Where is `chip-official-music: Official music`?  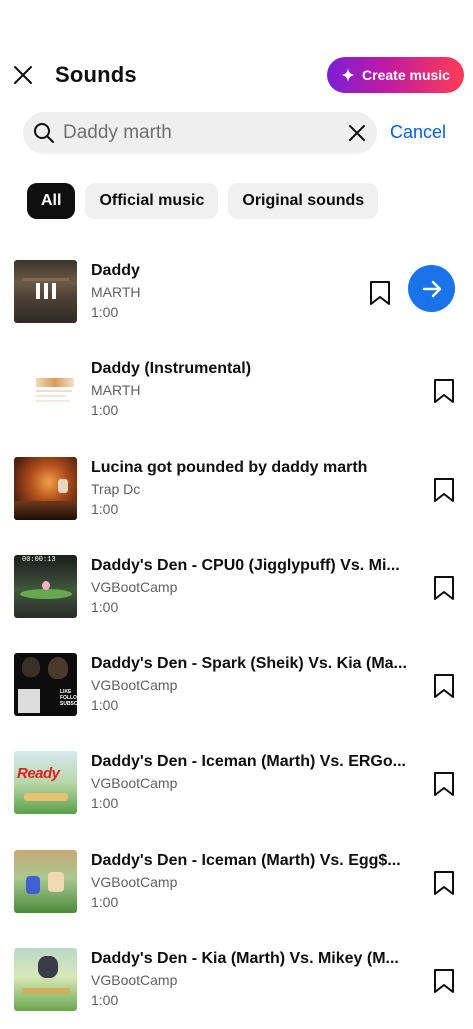
chip-official-music: Official music is located at coordinates (152, 201).